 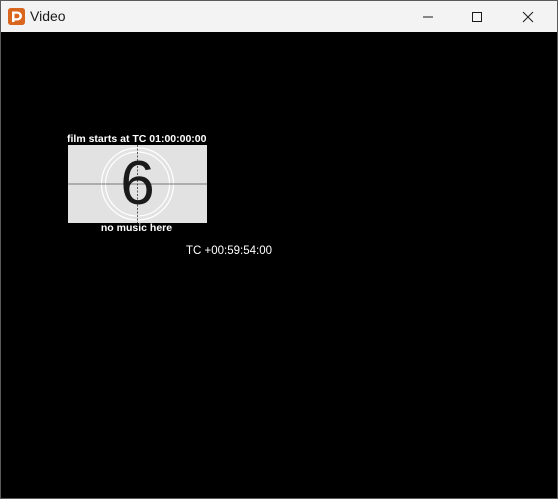 I want to click on music-caption: no music here, so click(x=136, y=228).